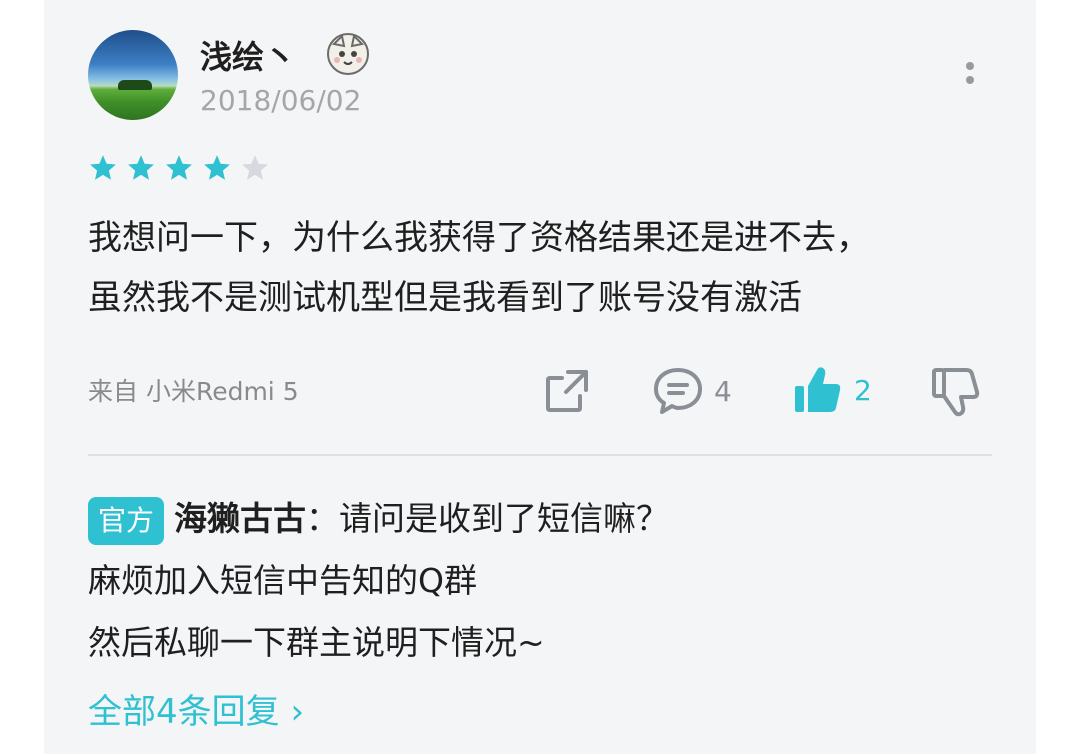 This screenshot has height=754, width=1080. I want to click on replier-name: 海獭古古, so click(240, 518).